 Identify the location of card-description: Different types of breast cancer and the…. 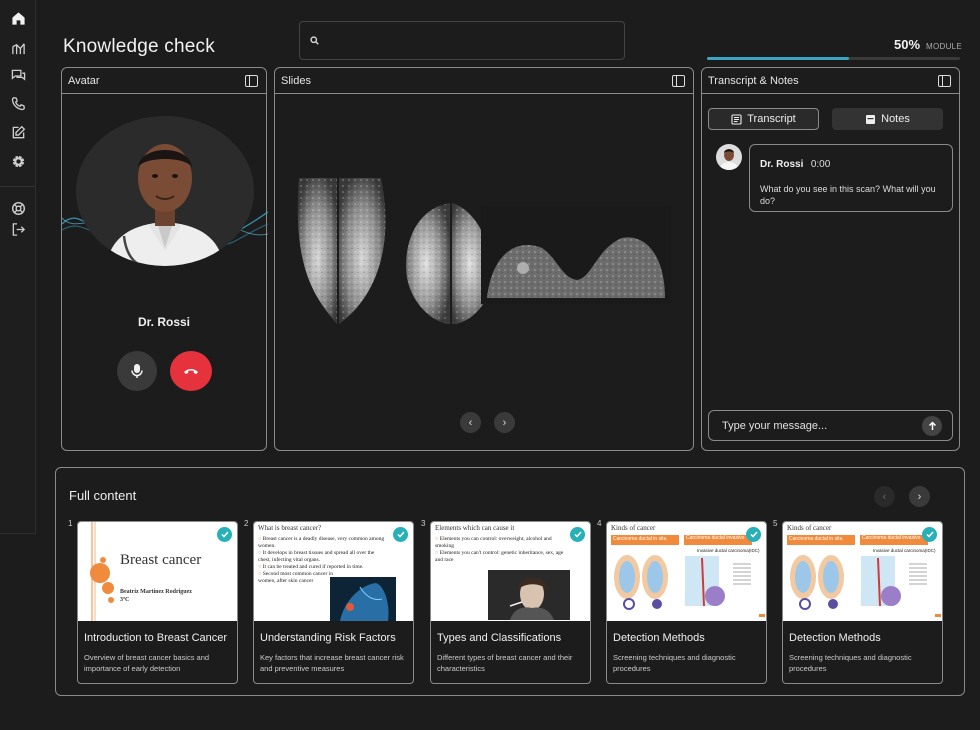
(505, 663).